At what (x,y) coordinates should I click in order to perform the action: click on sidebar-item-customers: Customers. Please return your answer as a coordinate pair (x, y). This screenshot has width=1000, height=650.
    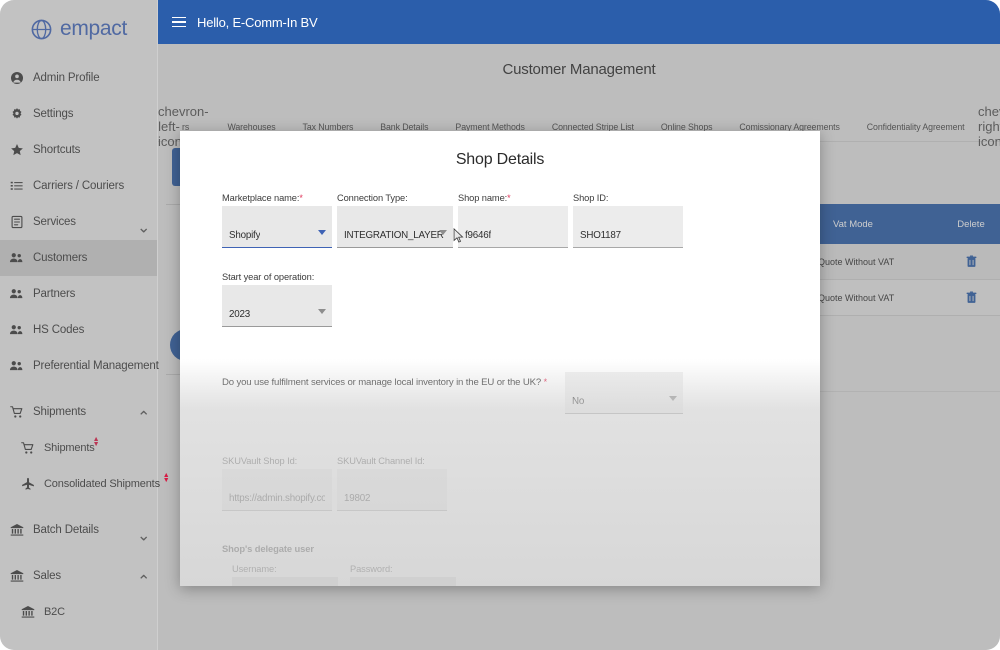
    Looking at the image, I should click on (78, 258).